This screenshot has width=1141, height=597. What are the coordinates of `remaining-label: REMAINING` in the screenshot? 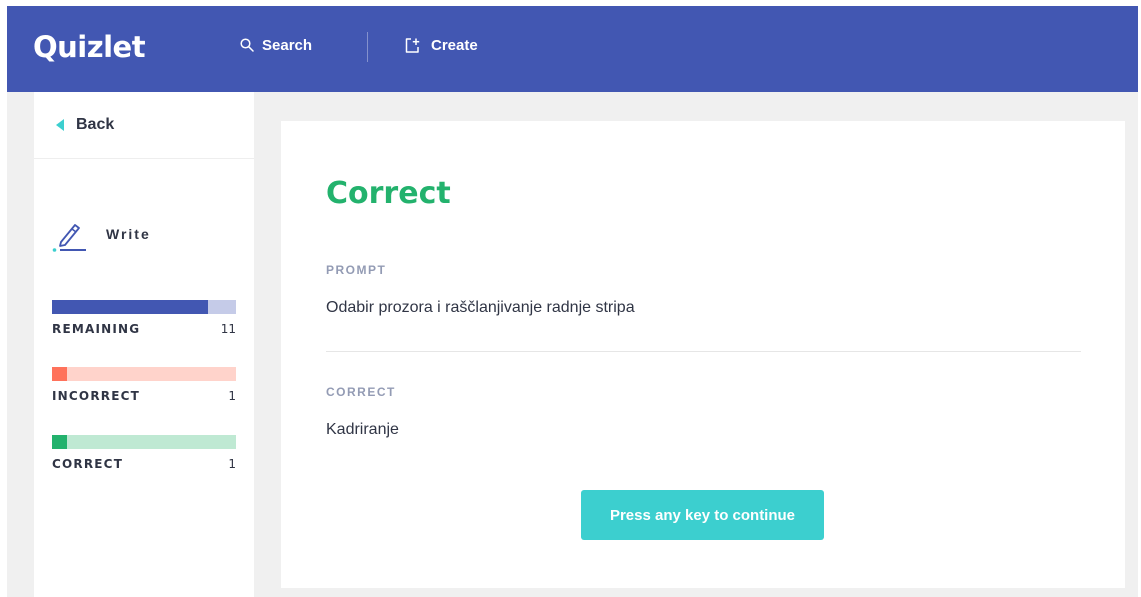 It's located at (96, 329).